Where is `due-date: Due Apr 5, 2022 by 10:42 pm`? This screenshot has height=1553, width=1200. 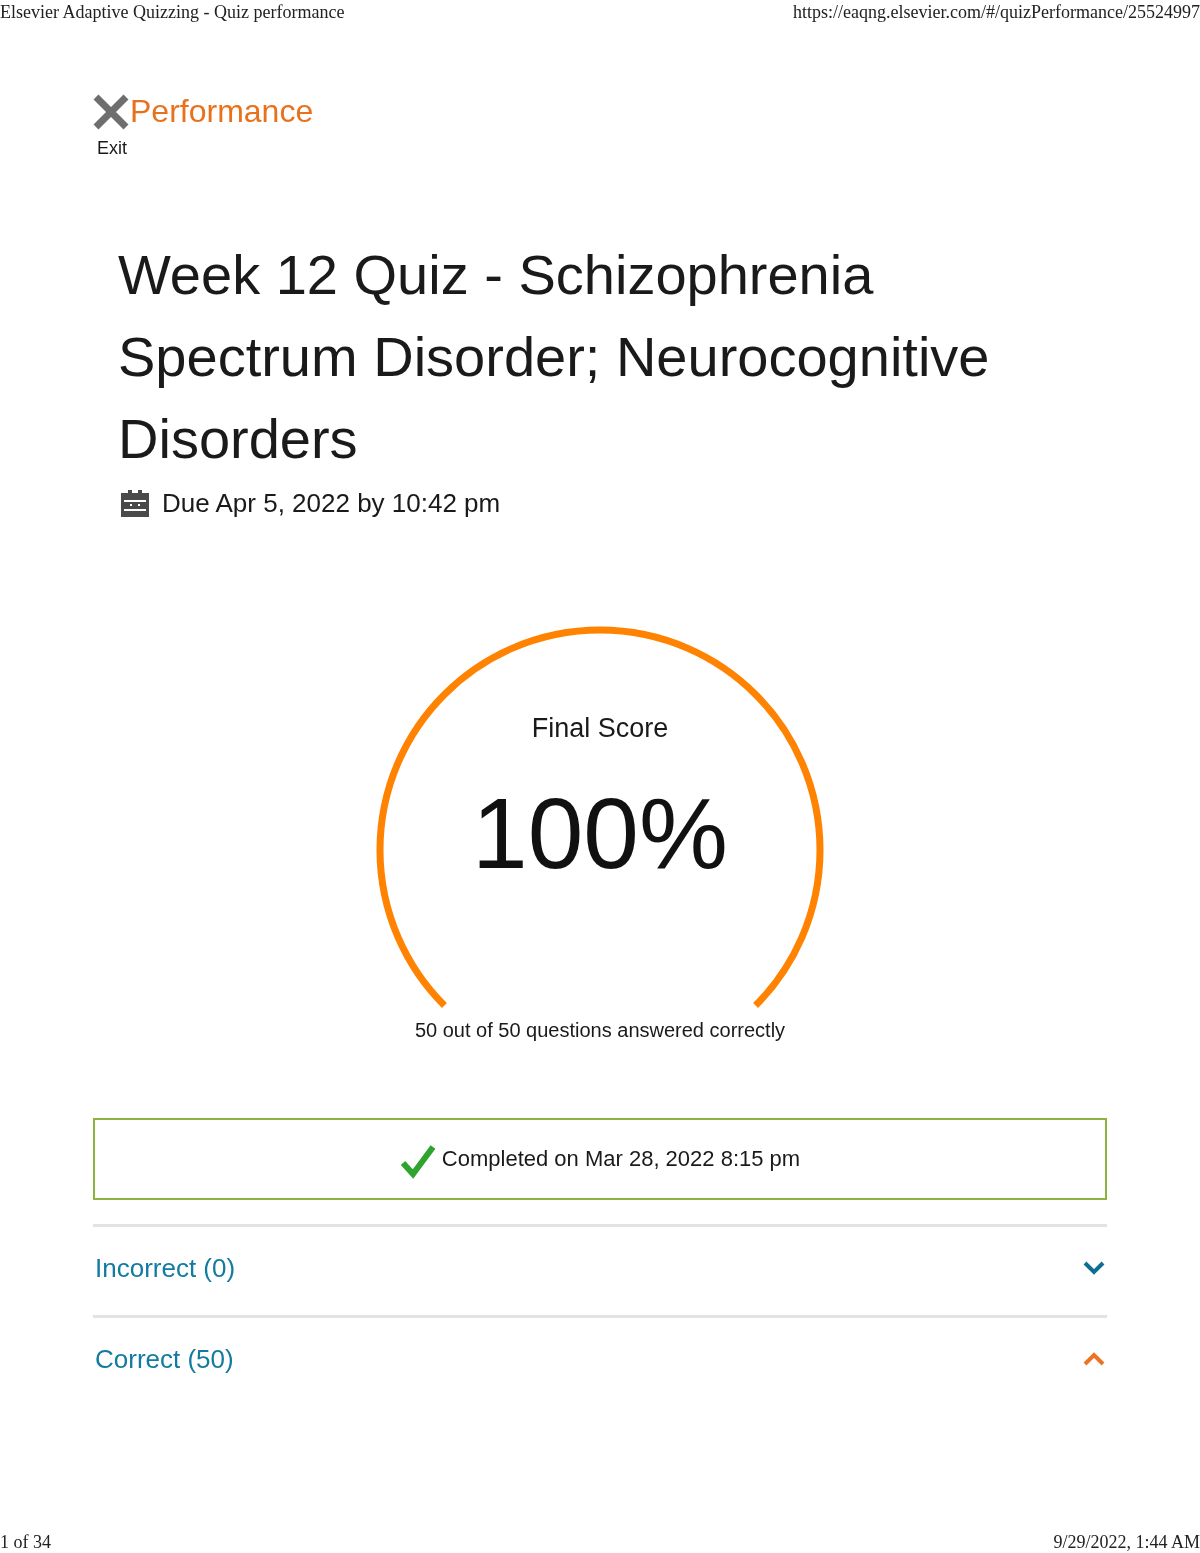
due-date: Due Apr 5, 2022 by 10:42 pm is located at coordinates (331, 503).